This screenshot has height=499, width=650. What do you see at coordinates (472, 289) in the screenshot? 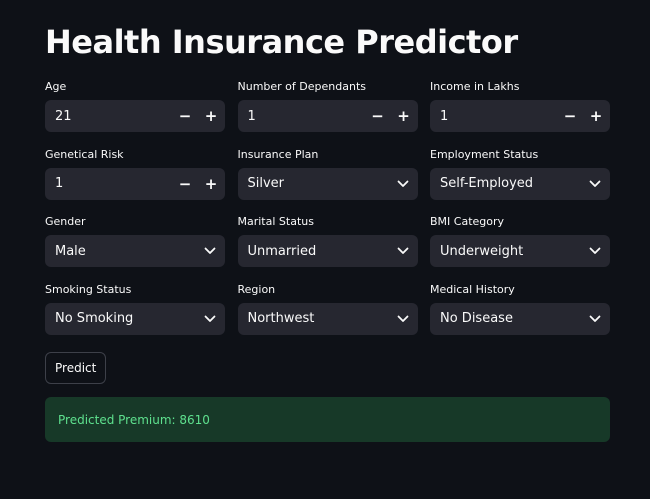
I see `medical-history-label: Medical History` at bounding box center [472, 289].